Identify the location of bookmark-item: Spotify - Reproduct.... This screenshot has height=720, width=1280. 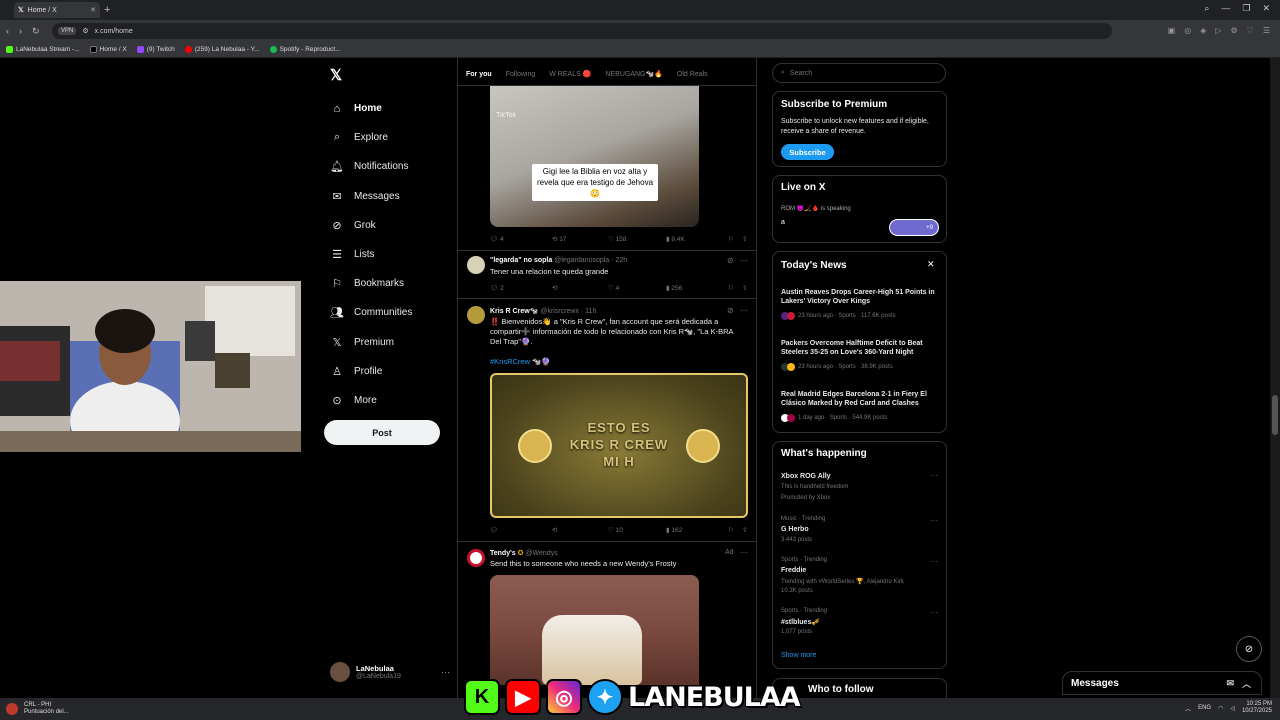
(305, 49).